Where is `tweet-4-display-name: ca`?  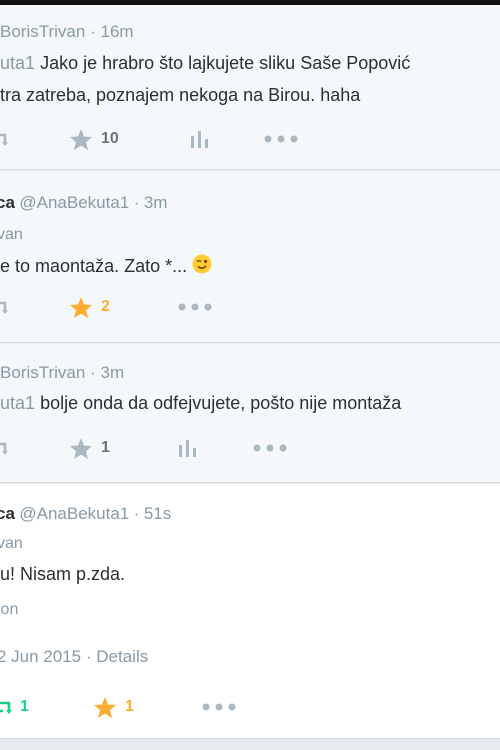
tweet-4-display-name: ca is located at coordinates (7, 513).